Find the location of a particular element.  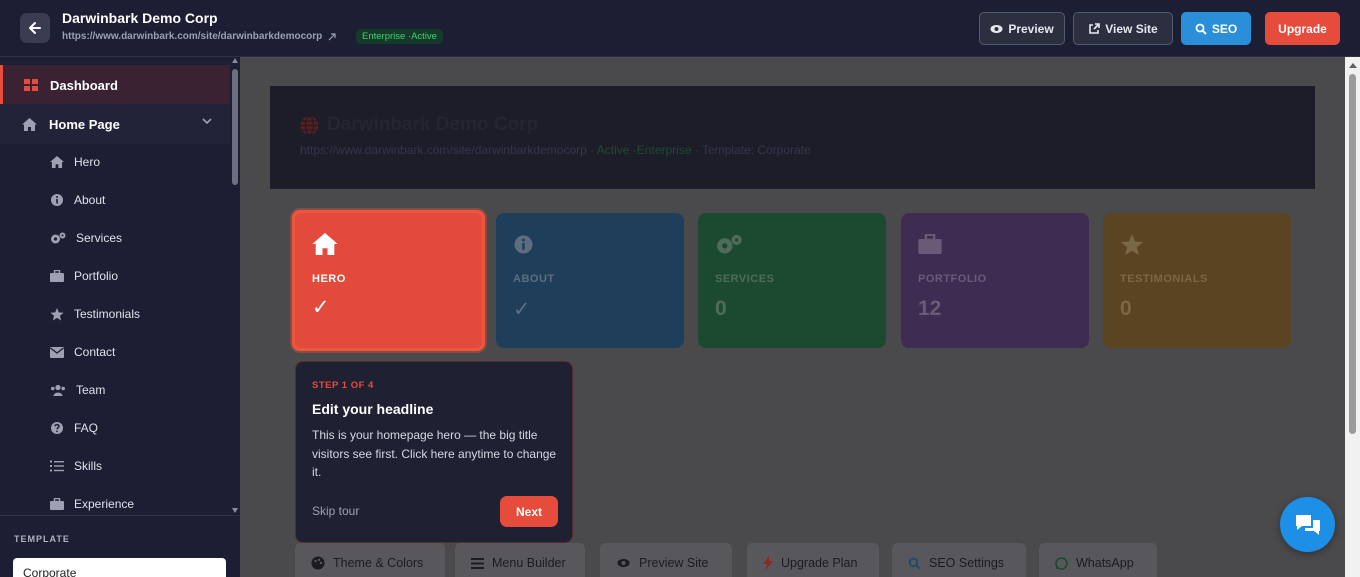

view-site-button: View Site is located at coordinates (1123, 28).